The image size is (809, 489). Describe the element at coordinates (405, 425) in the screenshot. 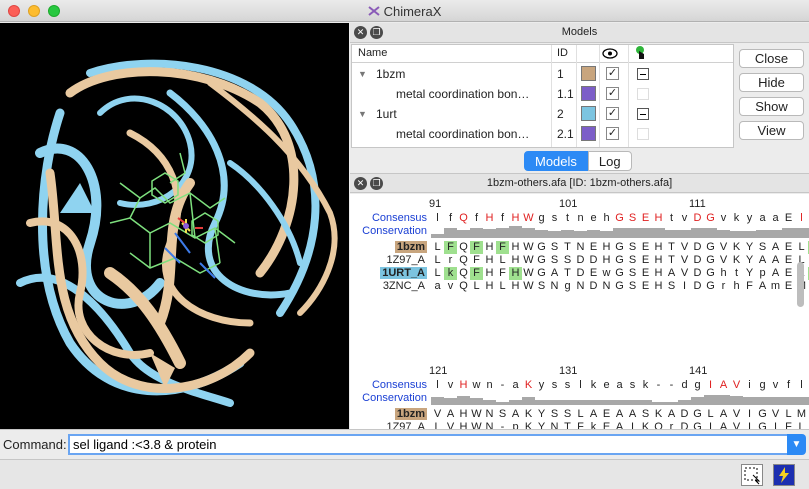

I see `sequence-name: 1Z97_A` at that location.